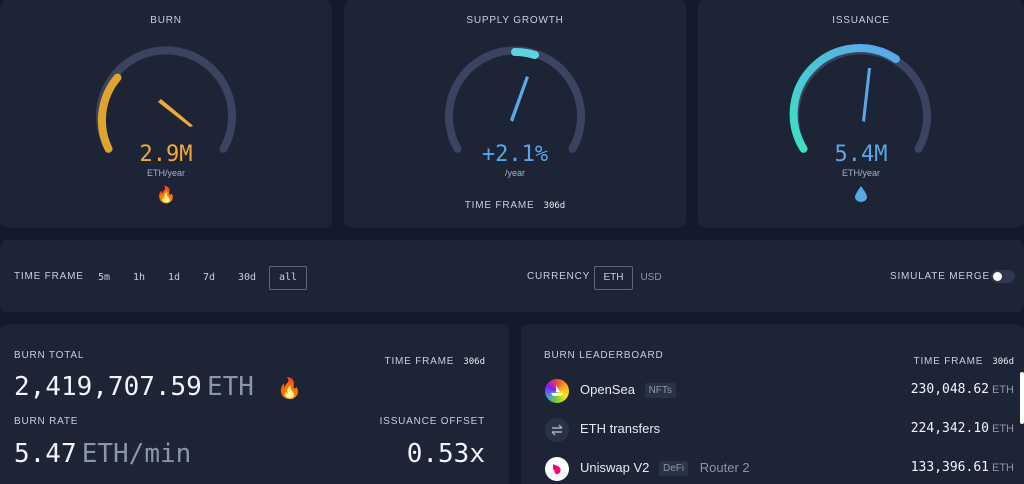 This screenshot has width=1024, height=484. What do you see at coordinates (45, 454) in the screenshot?
I see `burn-rate-value: 5.47` at bounding box center [45, 454].